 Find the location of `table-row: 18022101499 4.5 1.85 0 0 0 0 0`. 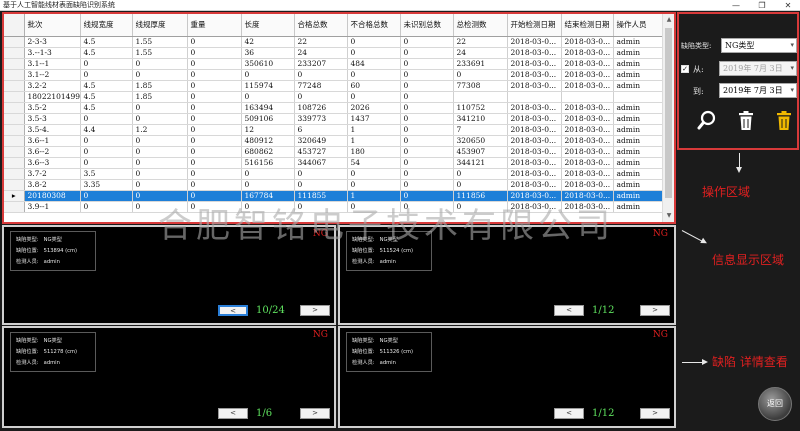

table-row: 18022101499 4.5 1.85 0 0 0 0 0 is located at coordinates (336, 97).